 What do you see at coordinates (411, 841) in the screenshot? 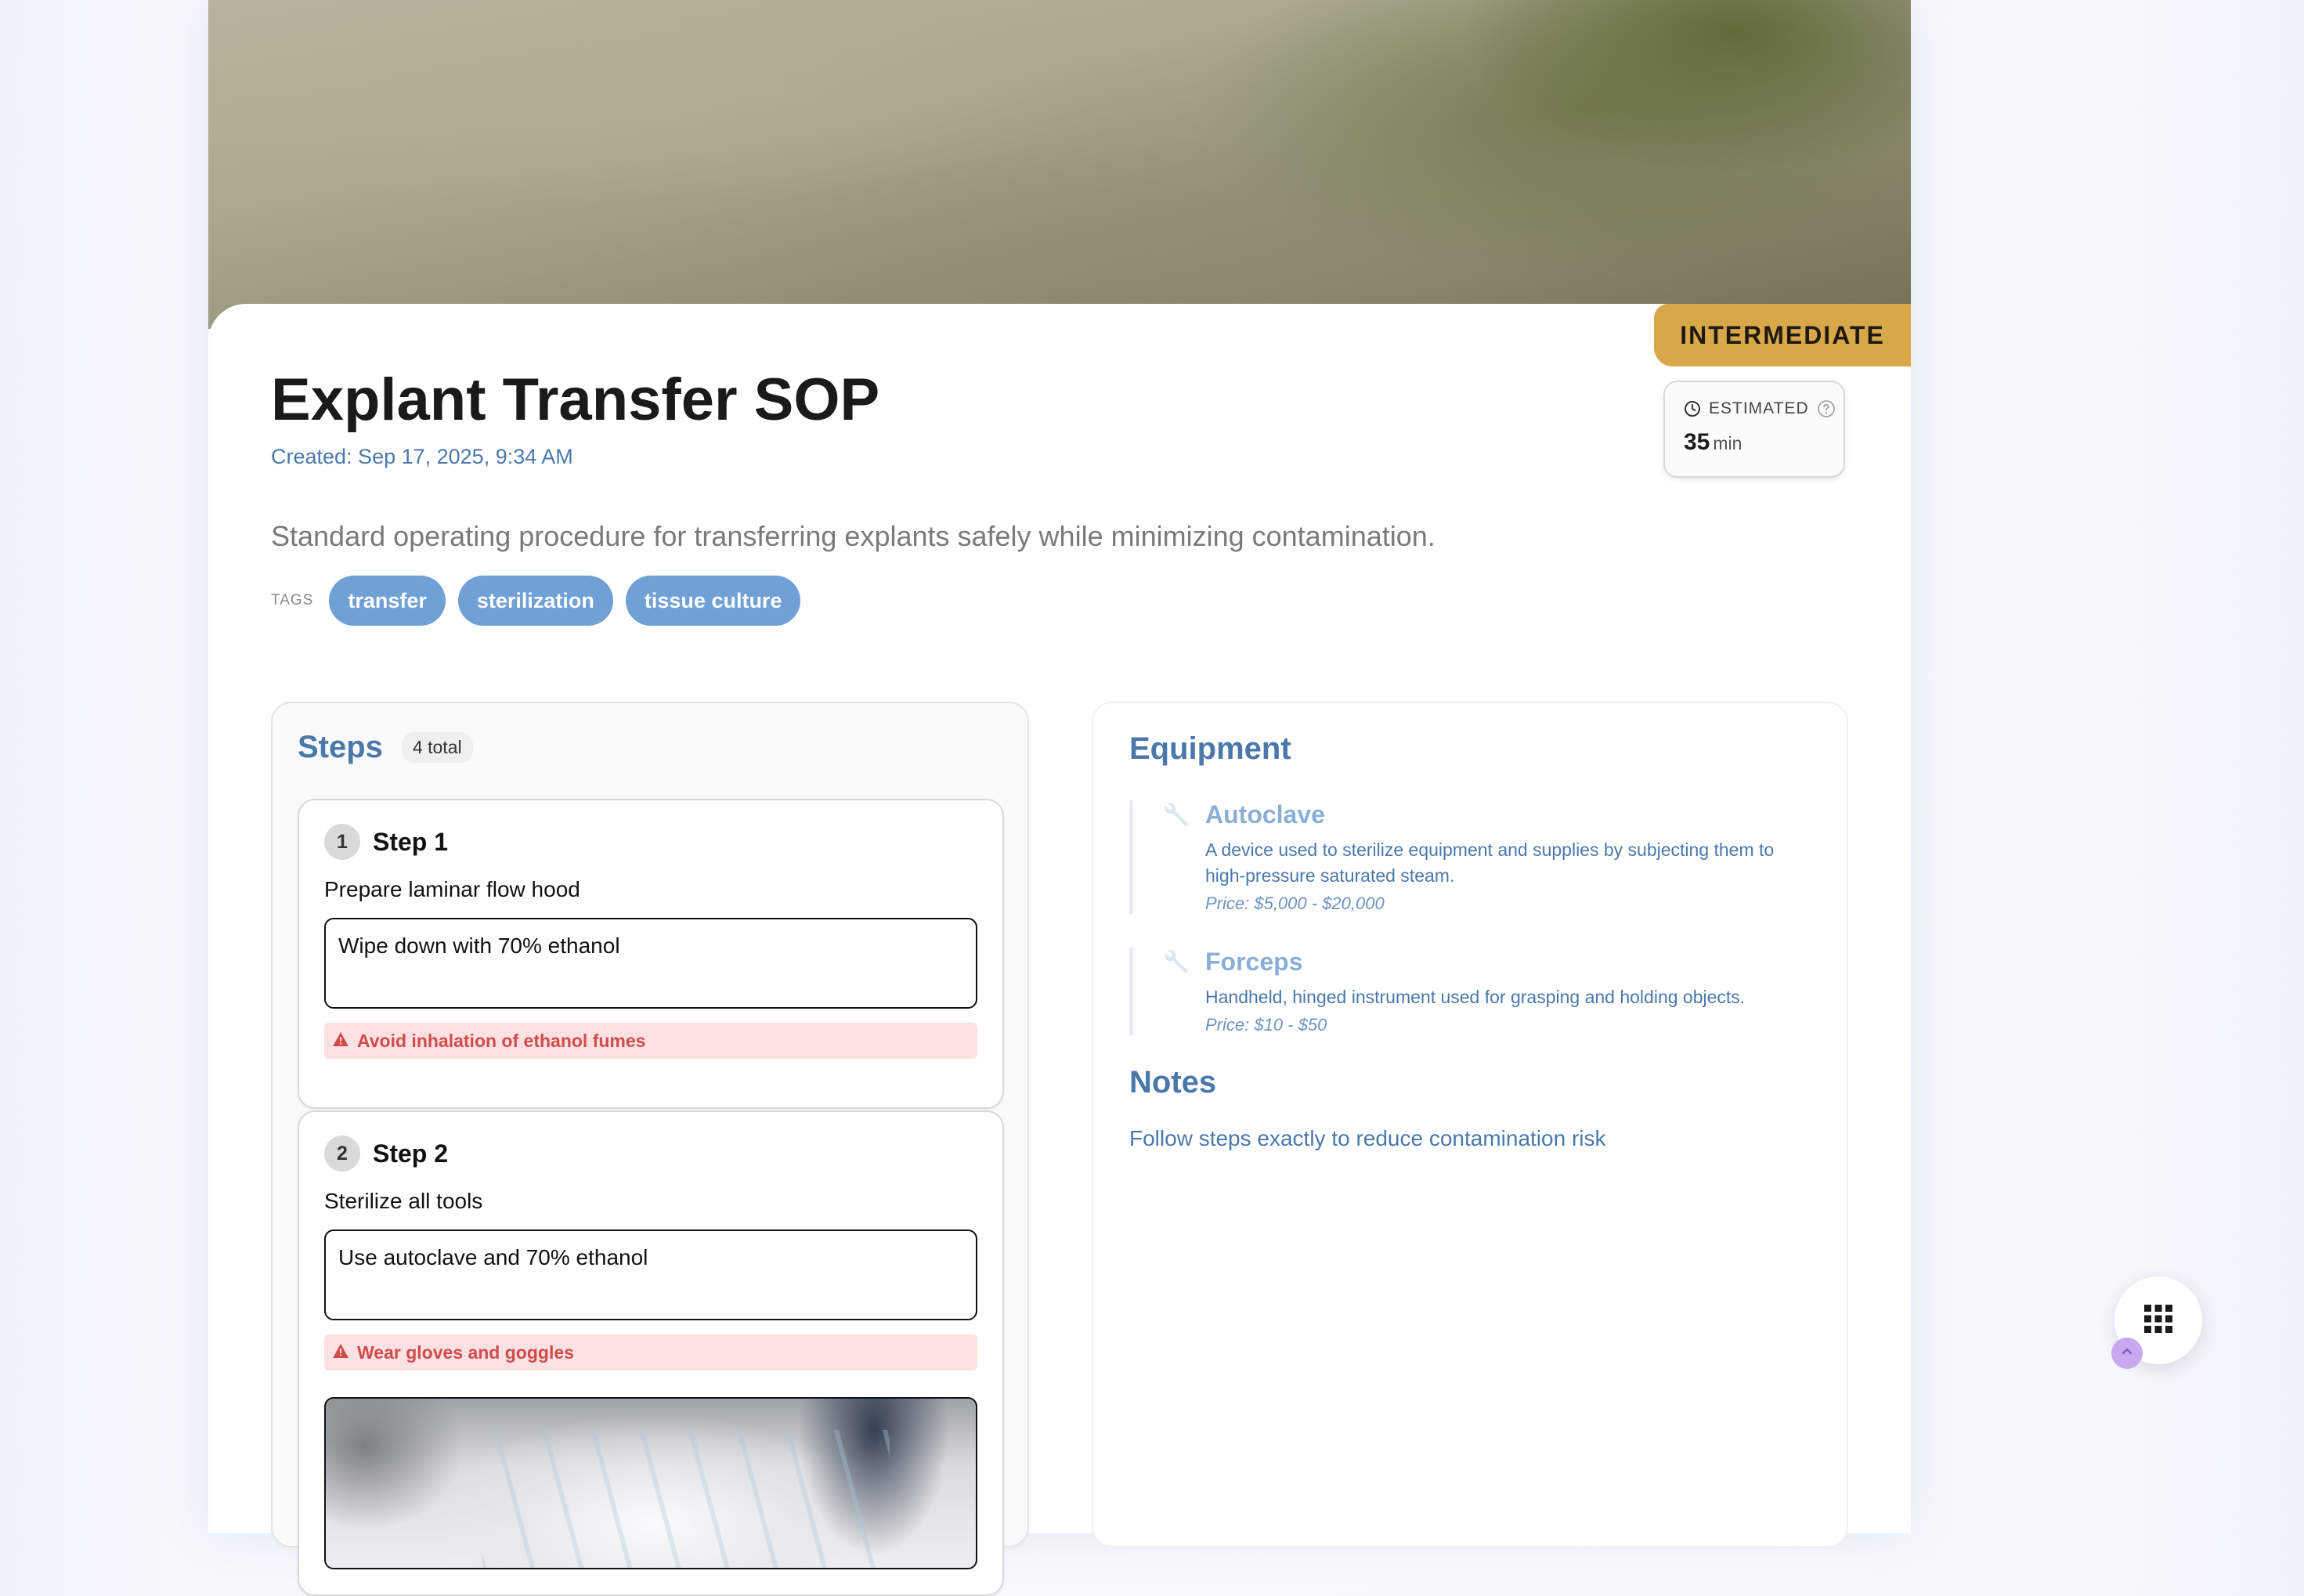
I see `step-title: Step 1` at bounding box center [411, 841].